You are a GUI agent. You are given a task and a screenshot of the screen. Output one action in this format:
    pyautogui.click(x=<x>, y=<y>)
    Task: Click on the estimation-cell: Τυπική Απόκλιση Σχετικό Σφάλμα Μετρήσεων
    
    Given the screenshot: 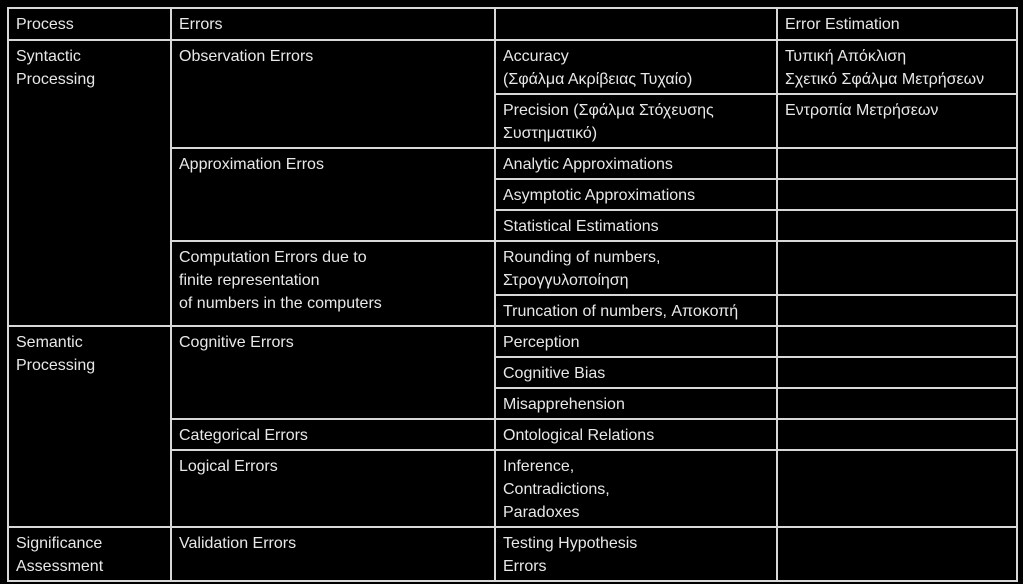 What is the action you would take?
    pyautogui.click(x=897, y=67)
    